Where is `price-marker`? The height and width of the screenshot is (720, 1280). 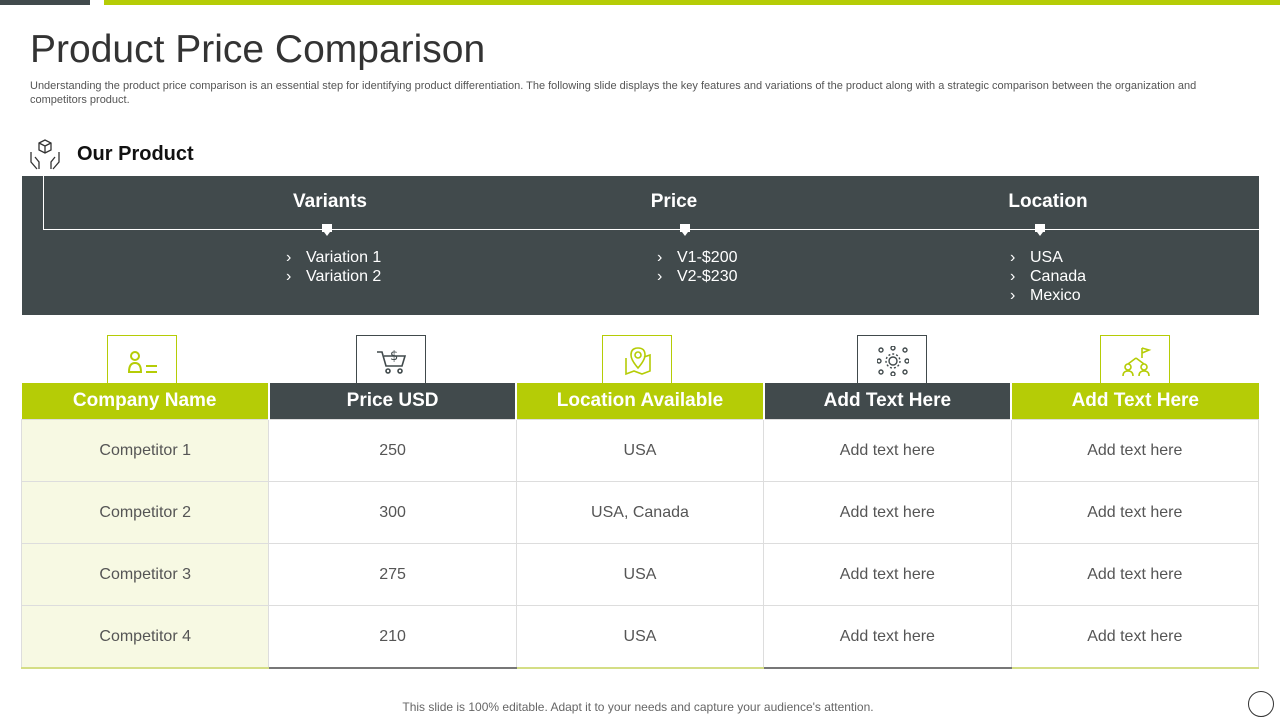 price-marker is located at coordinates (685, 230).